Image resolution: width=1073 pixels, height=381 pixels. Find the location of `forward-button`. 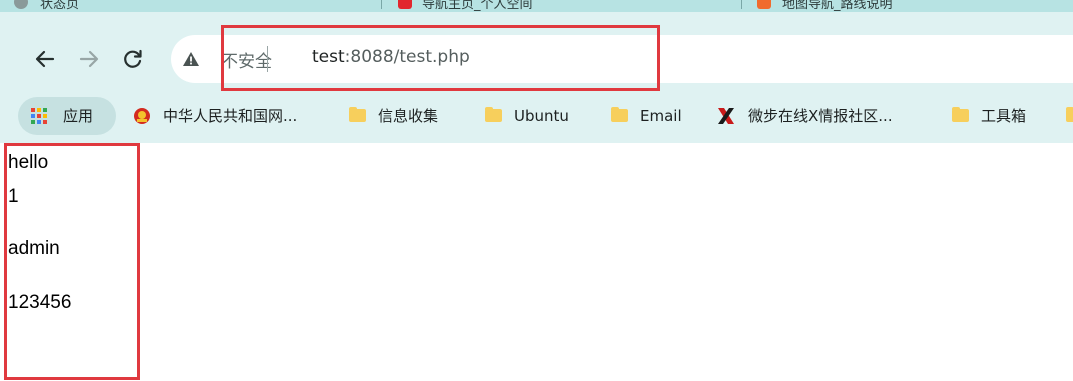

forward-button is located at coordinates (89, 59).